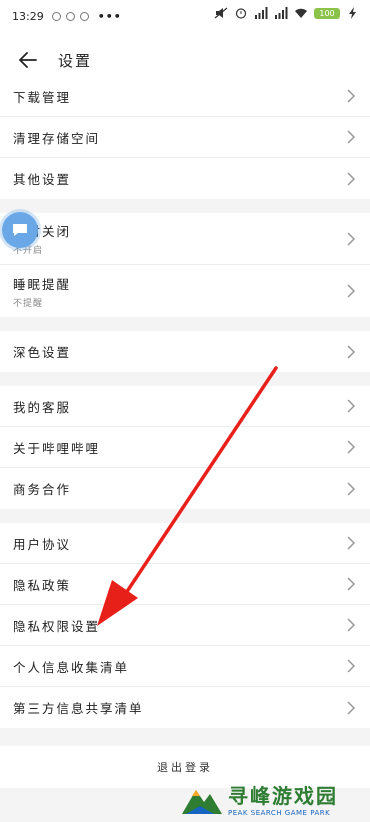 The image size is (370, 822). I want to click on setting-privacy-policy: 隐私政策, so click(185, 584).